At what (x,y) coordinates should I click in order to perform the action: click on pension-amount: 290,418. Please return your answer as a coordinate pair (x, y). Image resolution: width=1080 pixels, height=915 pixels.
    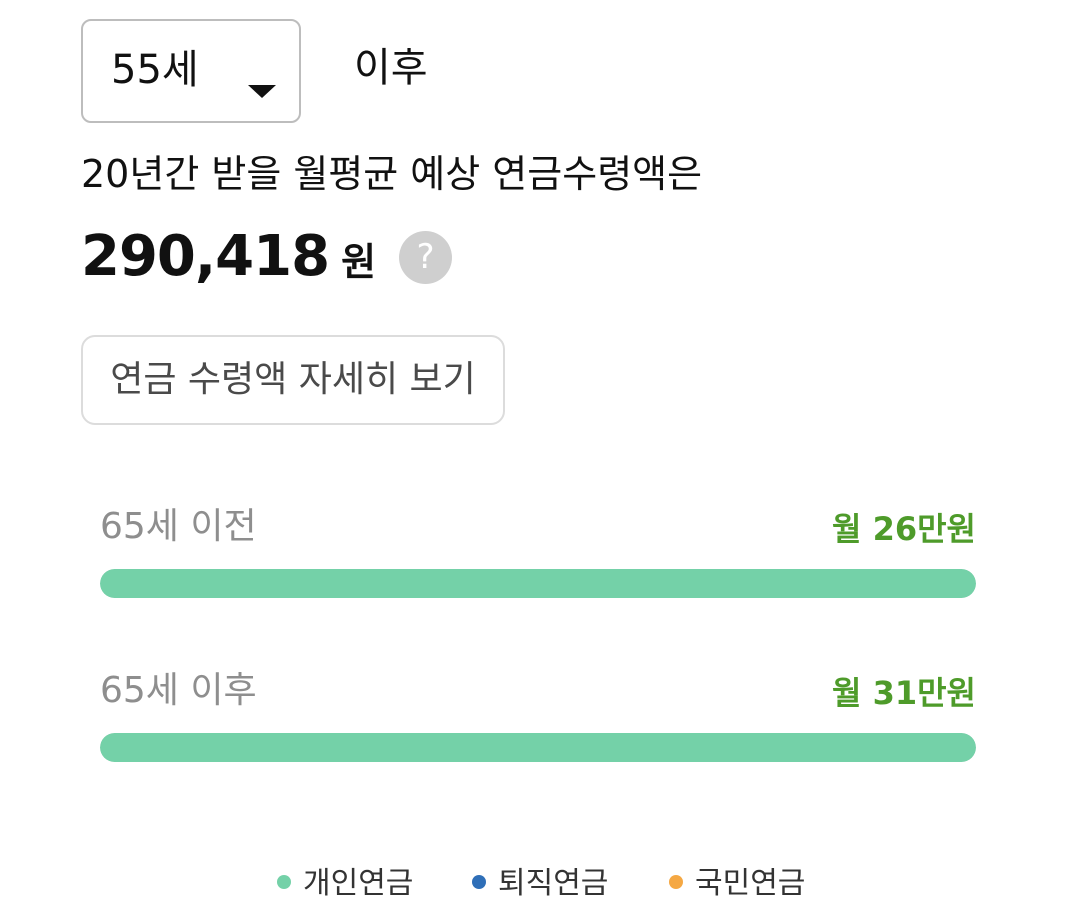
    Looking at the image, I should click on (205, 256).